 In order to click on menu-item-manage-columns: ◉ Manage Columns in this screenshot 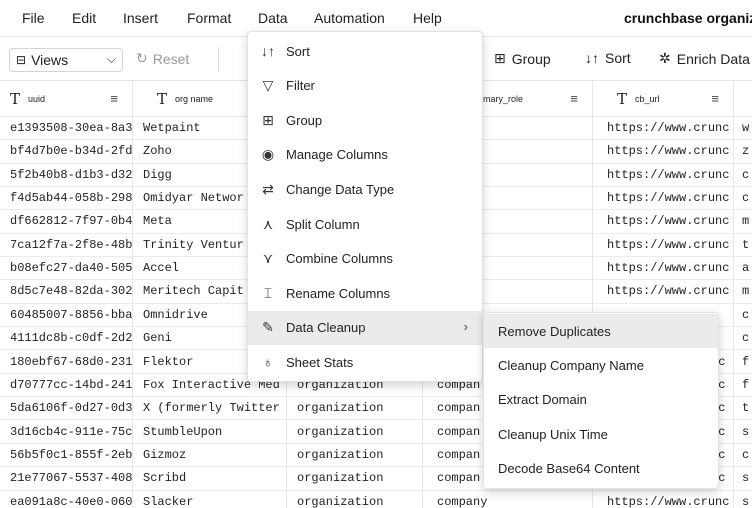, I will do `click(365, 155)`.